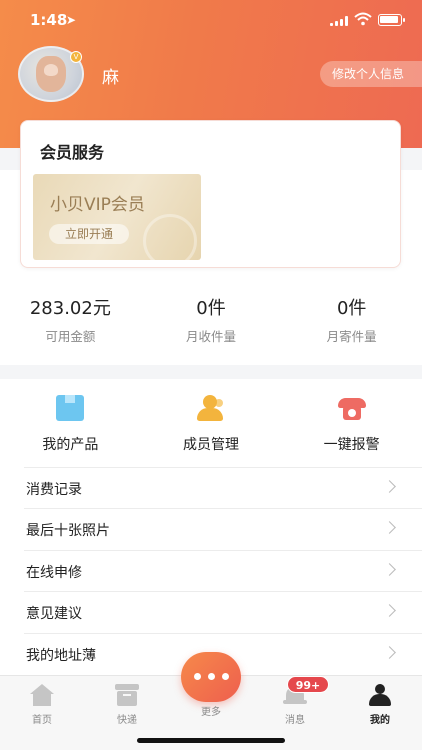 The image size is (422, 750). I want to click on stat-monthly-sent: 0件 月寄件量, so click(351, 319).